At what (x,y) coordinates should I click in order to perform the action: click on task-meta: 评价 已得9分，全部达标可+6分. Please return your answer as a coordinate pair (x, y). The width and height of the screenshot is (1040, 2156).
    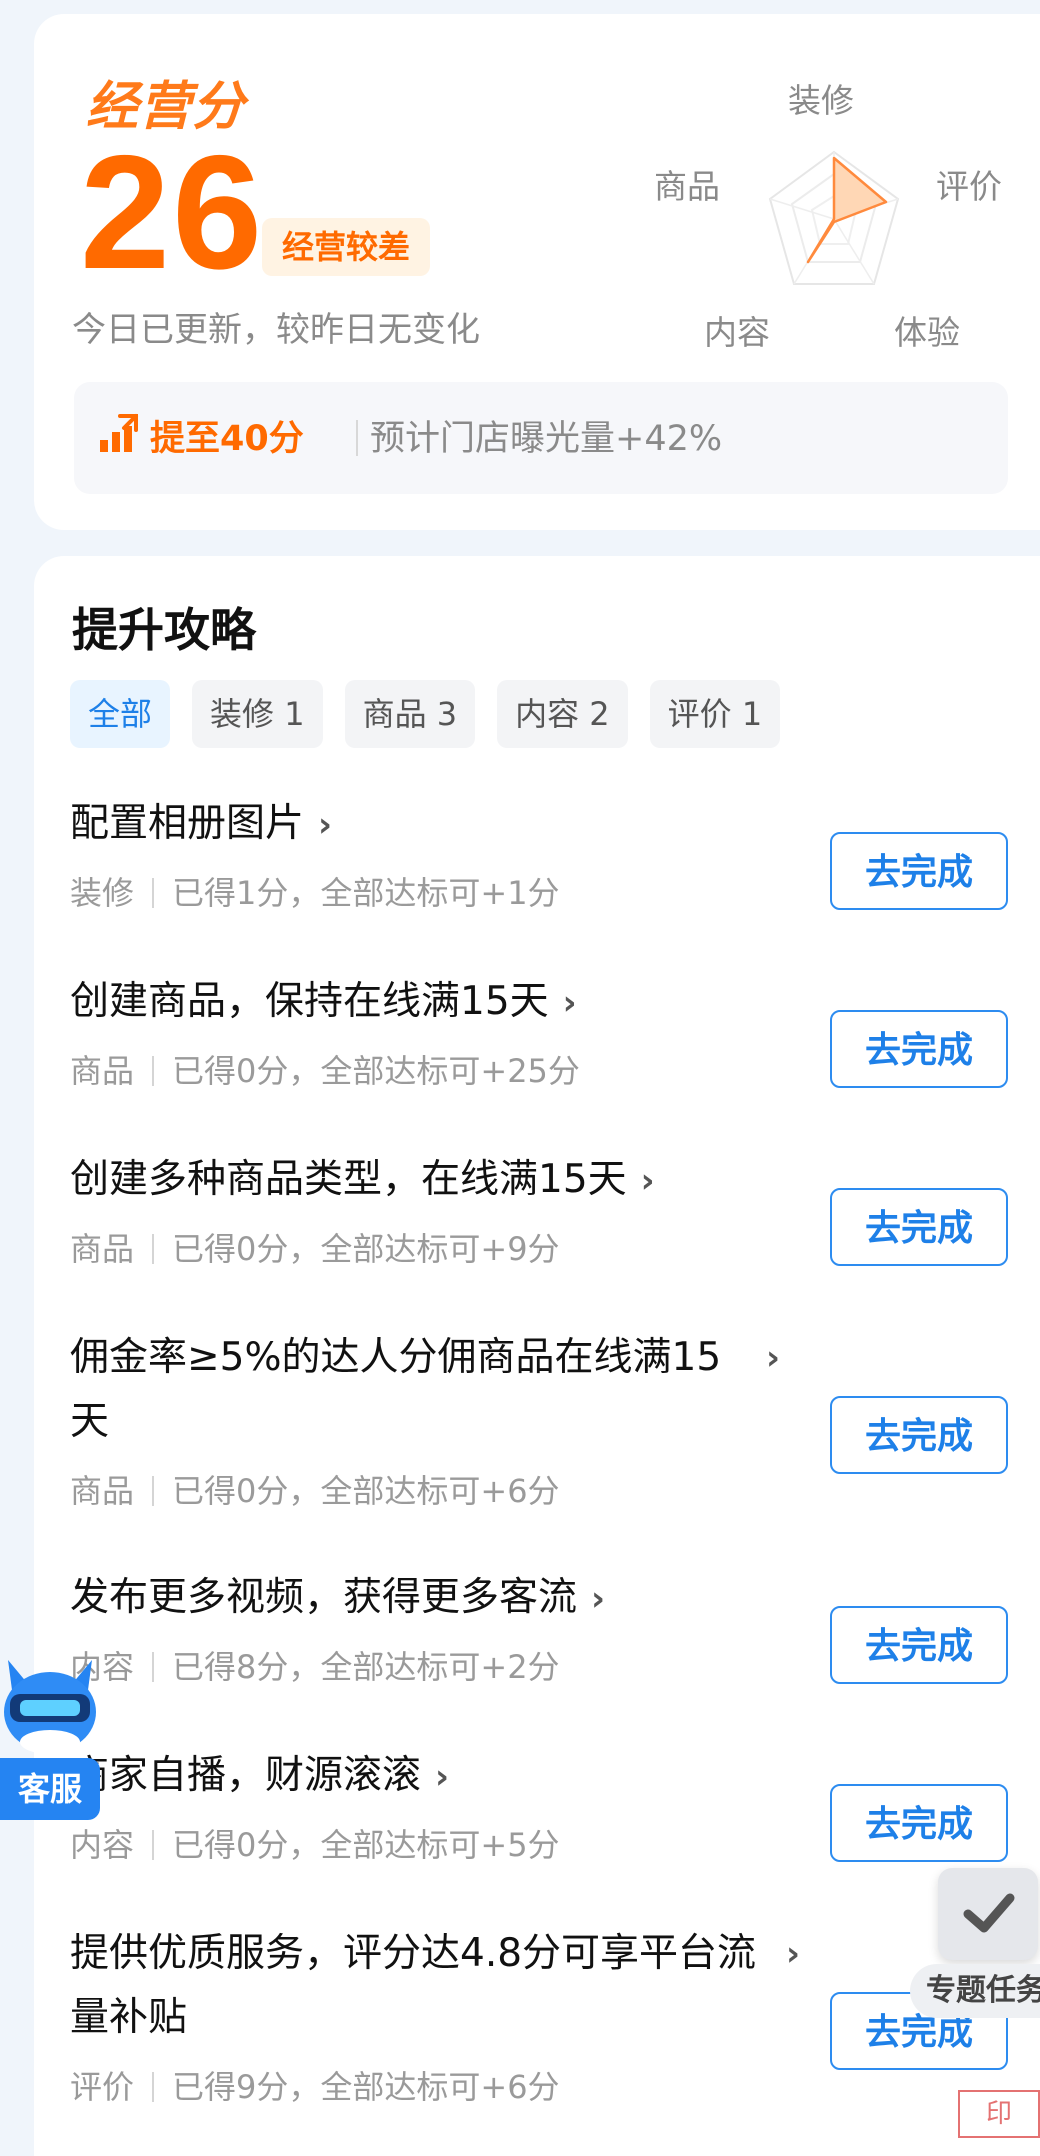
    Looking at the image, I should click on (315, 2087).